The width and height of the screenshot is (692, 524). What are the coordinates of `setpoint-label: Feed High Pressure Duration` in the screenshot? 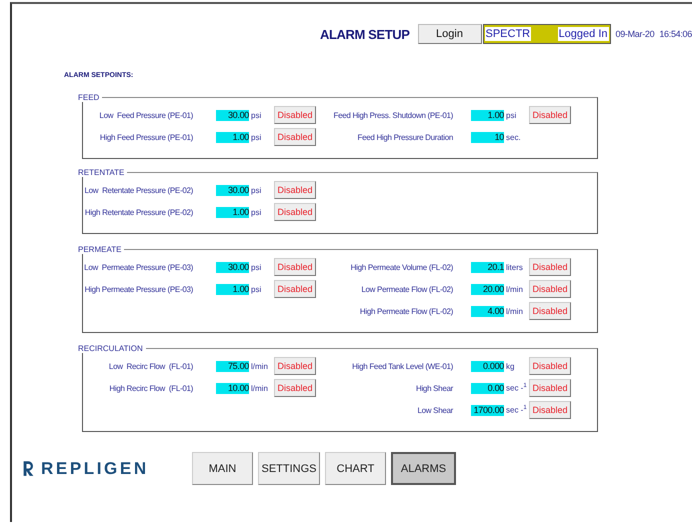 It's located at (405, 137).